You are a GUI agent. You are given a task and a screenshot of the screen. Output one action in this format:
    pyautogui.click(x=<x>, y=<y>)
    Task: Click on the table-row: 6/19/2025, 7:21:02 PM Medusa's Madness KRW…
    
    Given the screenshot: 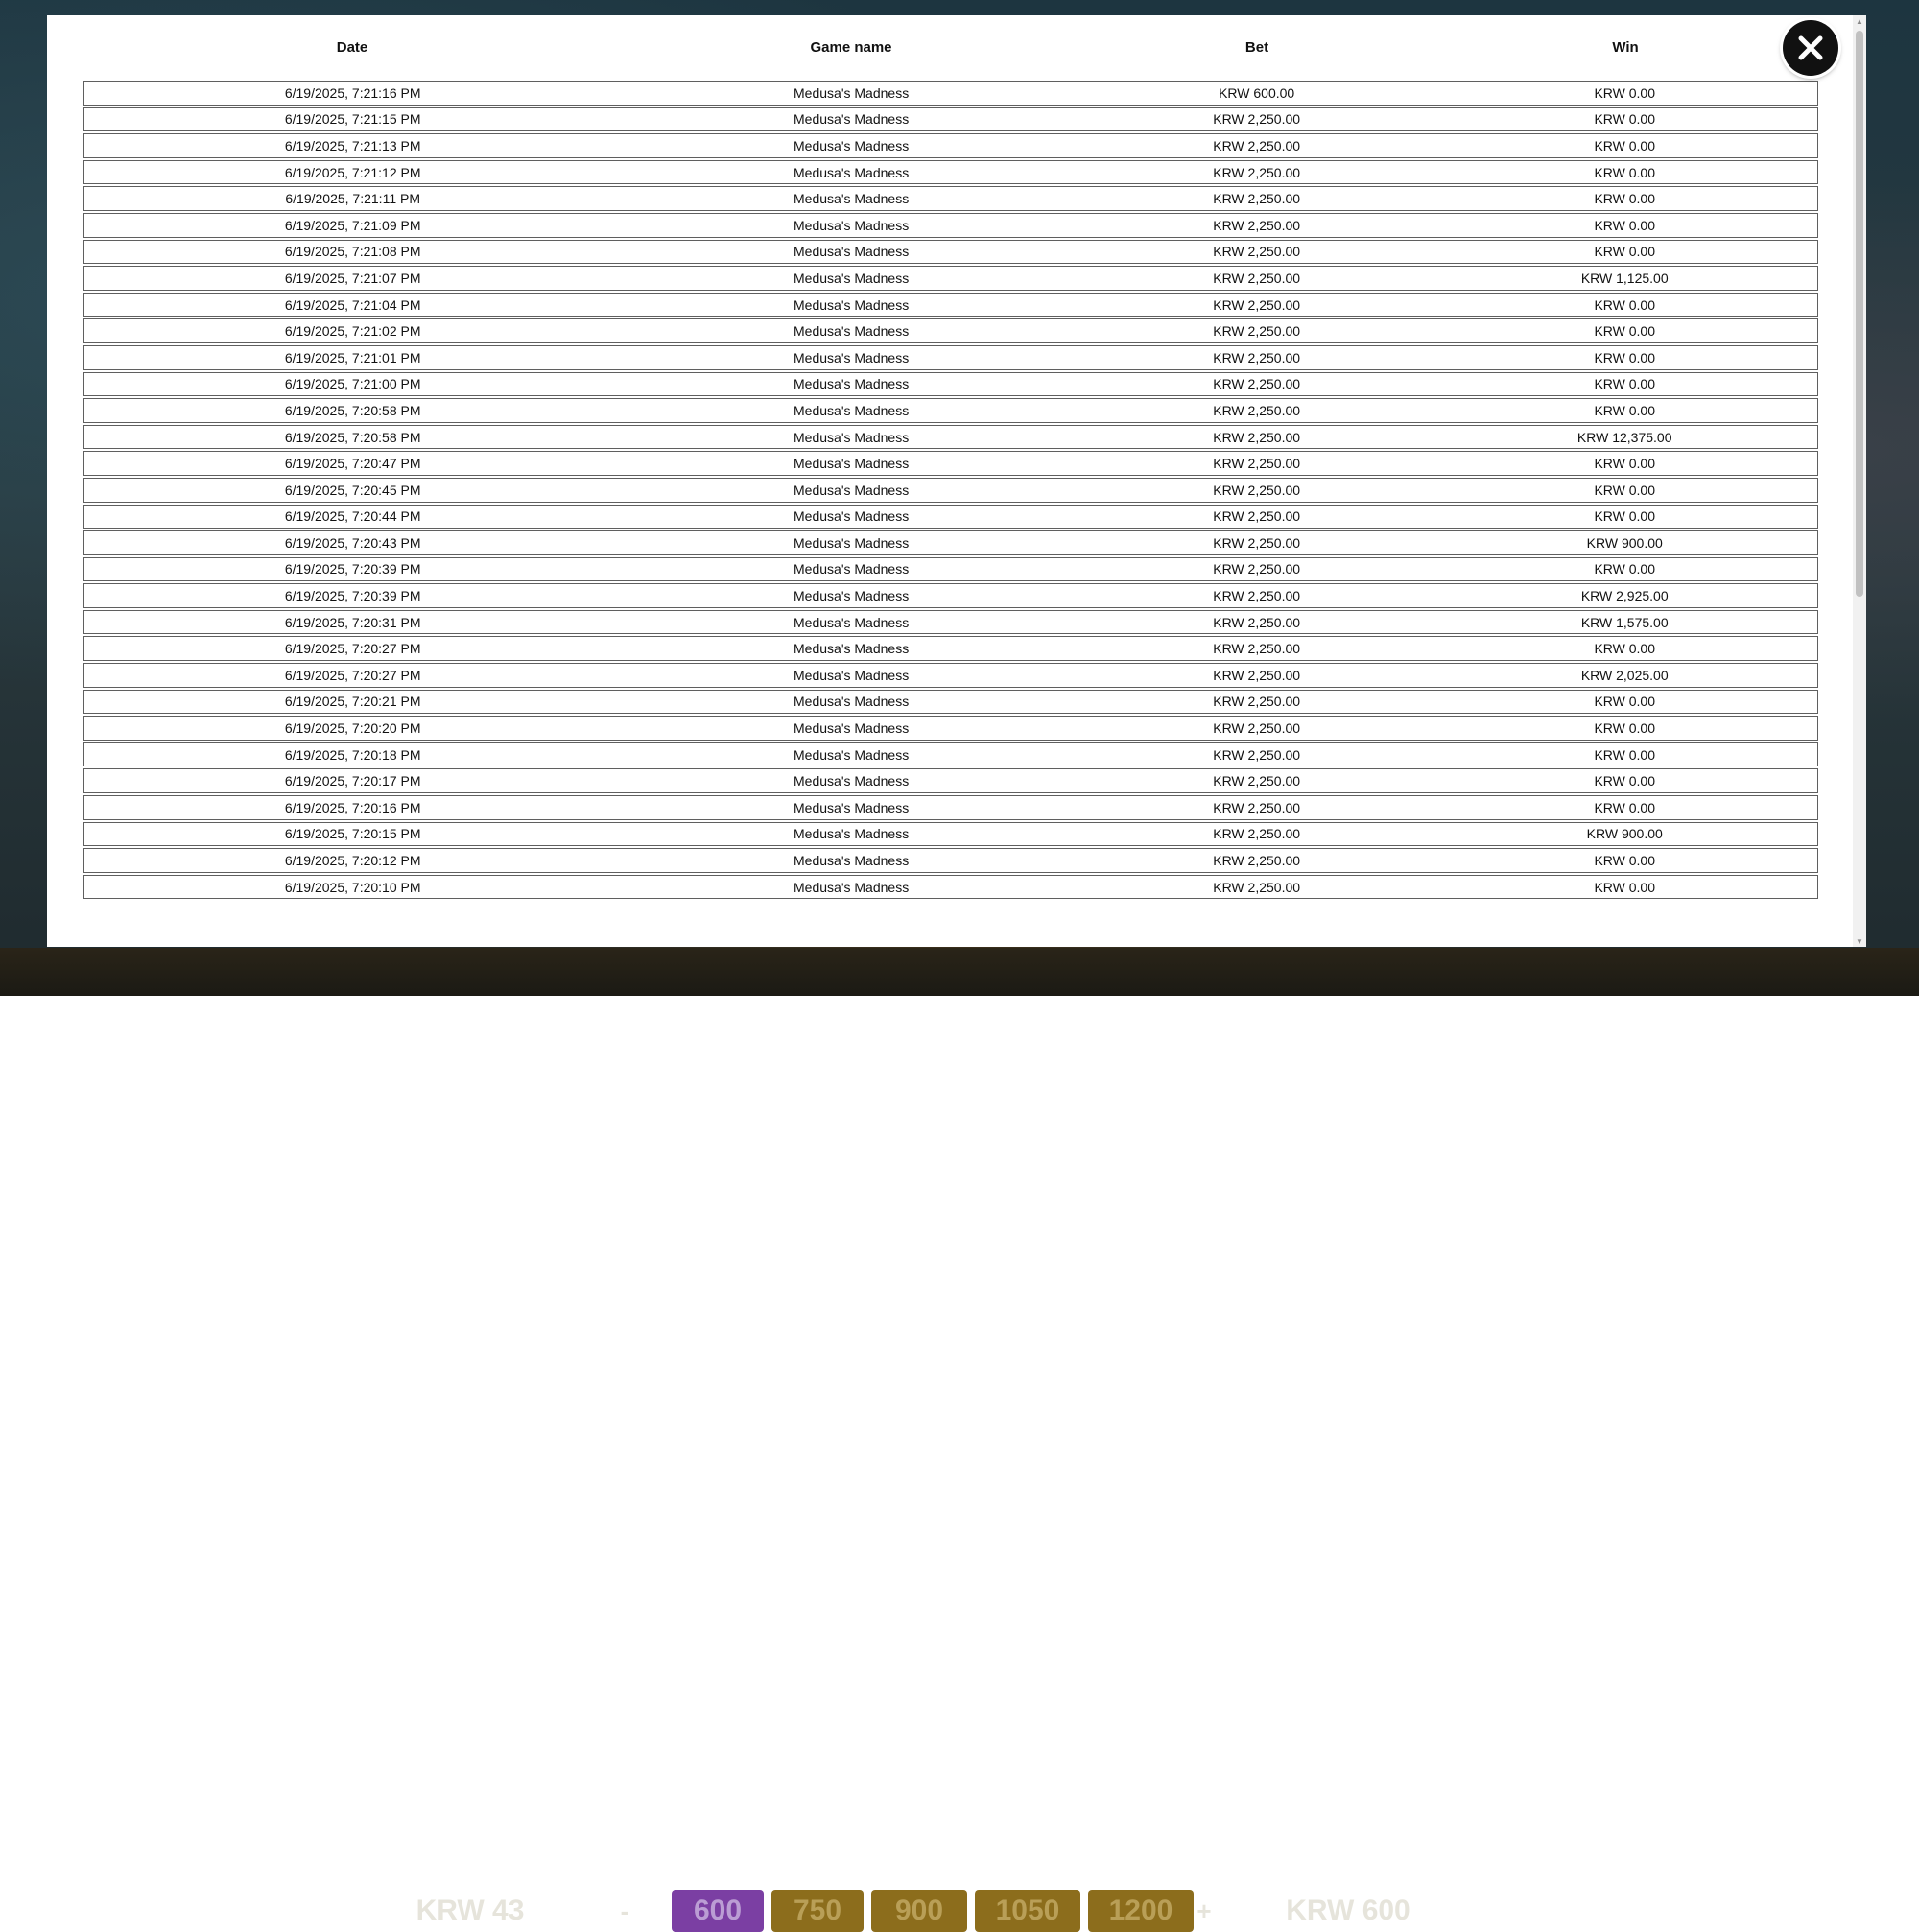 What is the action you would take?
    pyautogui.click(x=950, y=330)
    